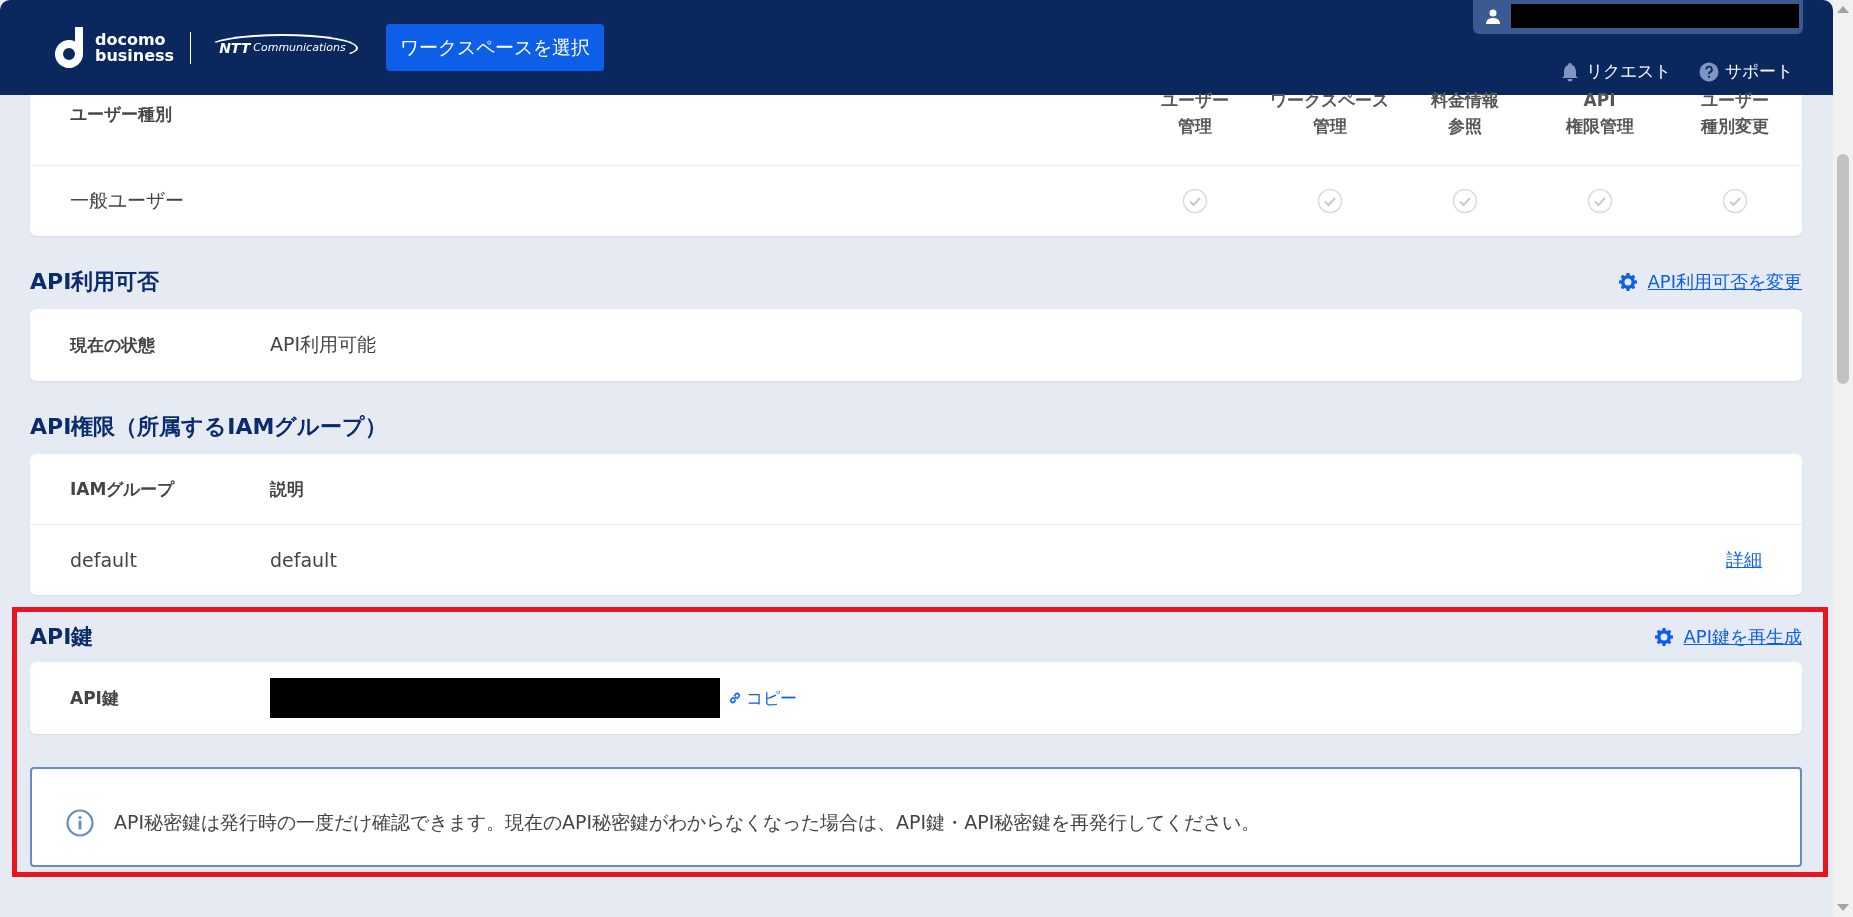  Describe the element at coordinates (1638, 17) in the screenshot. I see `user-menu` at that location.